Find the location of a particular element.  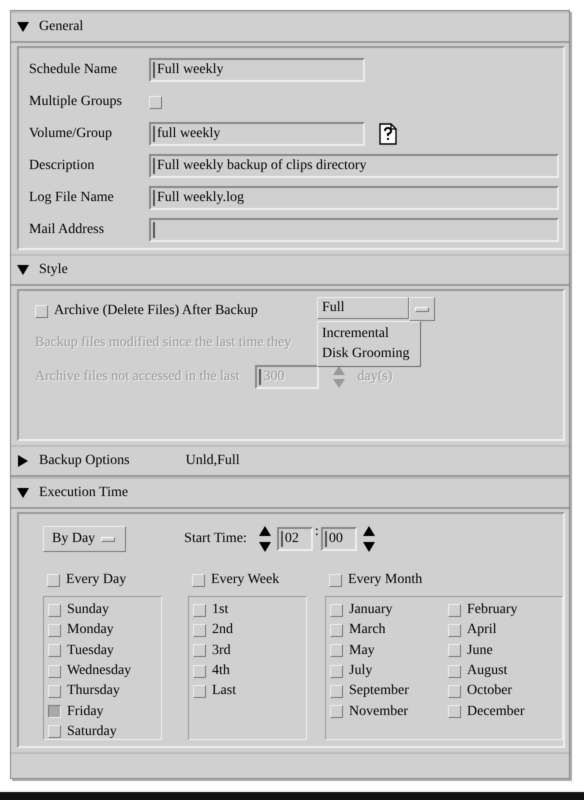

section-title: General is located at coordinates (61, 27).